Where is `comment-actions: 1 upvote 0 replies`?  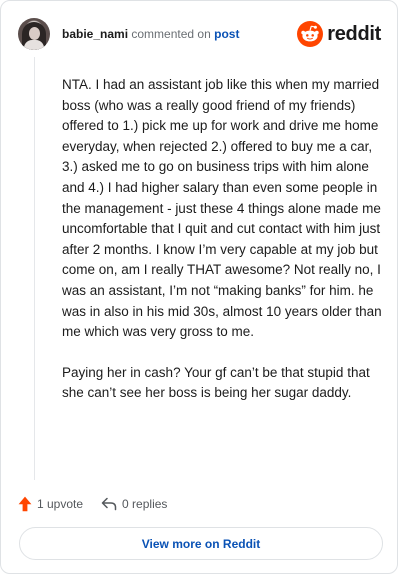 comment-actions: 1 upvote 0 replies is located at coordinates (92, 504).